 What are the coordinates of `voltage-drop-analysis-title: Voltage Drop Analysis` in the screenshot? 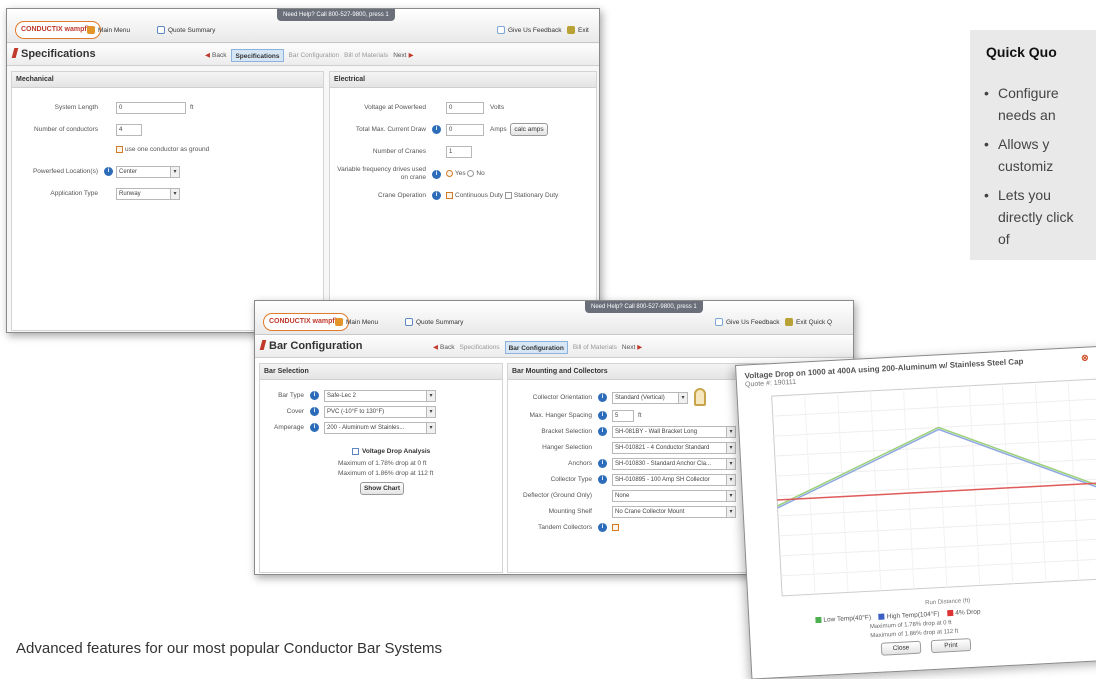 It's located at (391, 451).